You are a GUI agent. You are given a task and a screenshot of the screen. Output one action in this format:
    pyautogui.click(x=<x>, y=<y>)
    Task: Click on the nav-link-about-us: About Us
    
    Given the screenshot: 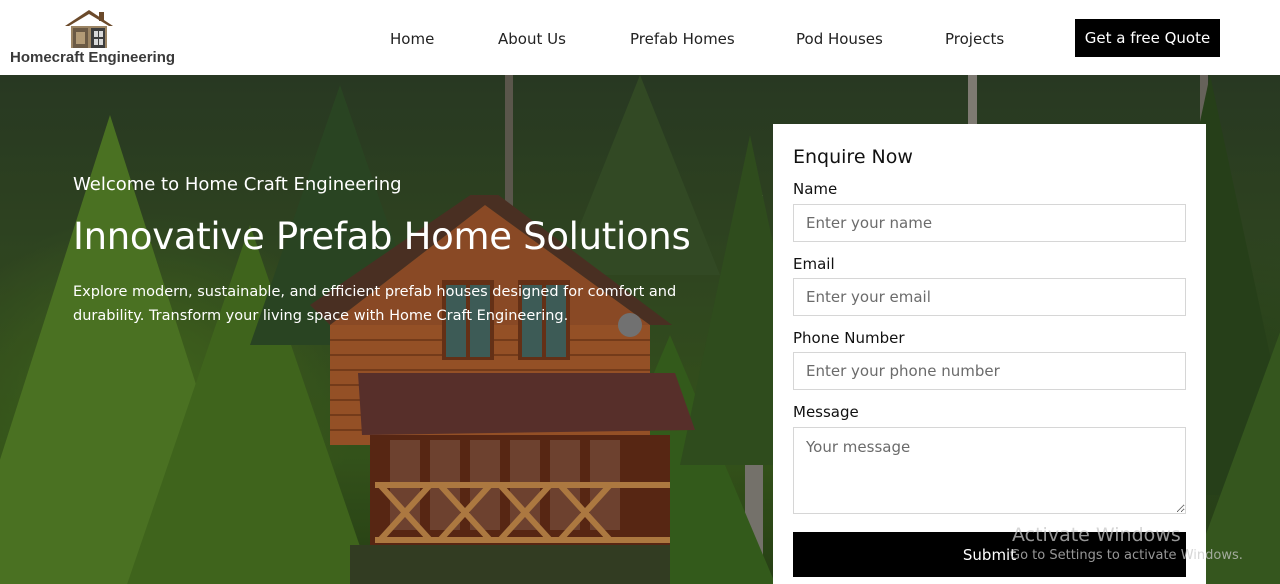 What is the action you would take?
    pyautogui.click(x=532, y=39)
    